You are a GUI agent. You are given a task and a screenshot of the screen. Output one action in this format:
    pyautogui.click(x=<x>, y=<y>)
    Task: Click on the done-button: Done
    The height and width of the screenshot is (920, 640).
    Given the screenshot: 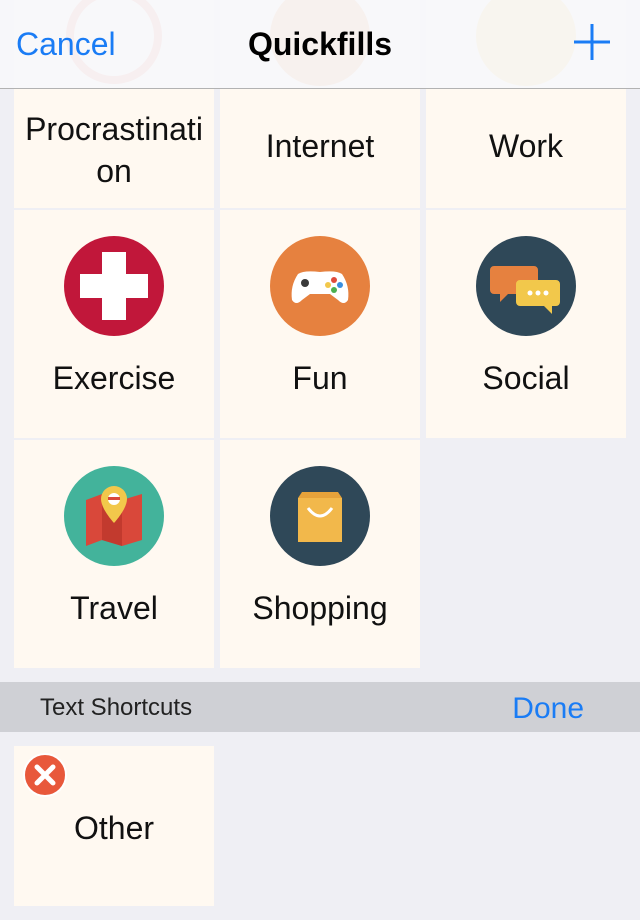 What is the action you would take?
    pyautogui.click(x=548, y=709)
    